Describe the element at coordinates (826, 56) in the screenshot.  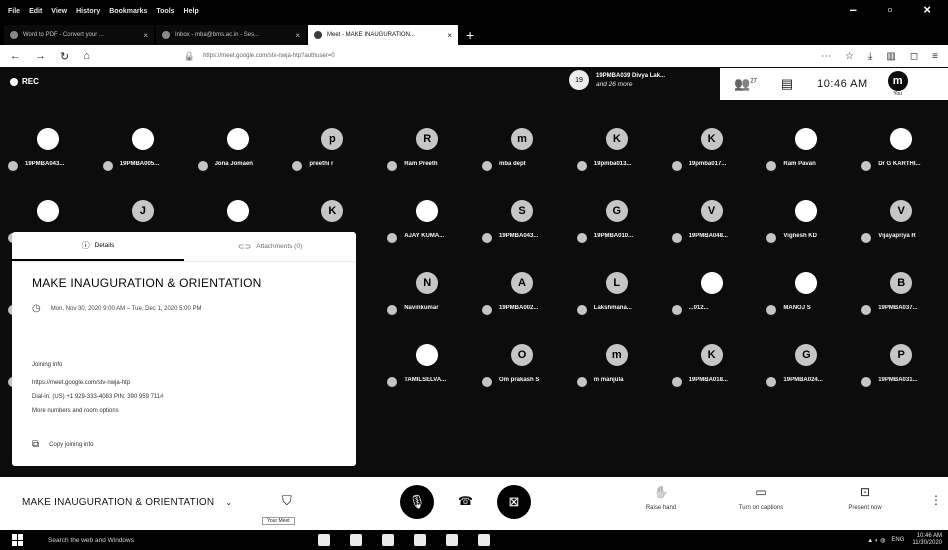
I see `page-actions-icon: ⋯` at that location.